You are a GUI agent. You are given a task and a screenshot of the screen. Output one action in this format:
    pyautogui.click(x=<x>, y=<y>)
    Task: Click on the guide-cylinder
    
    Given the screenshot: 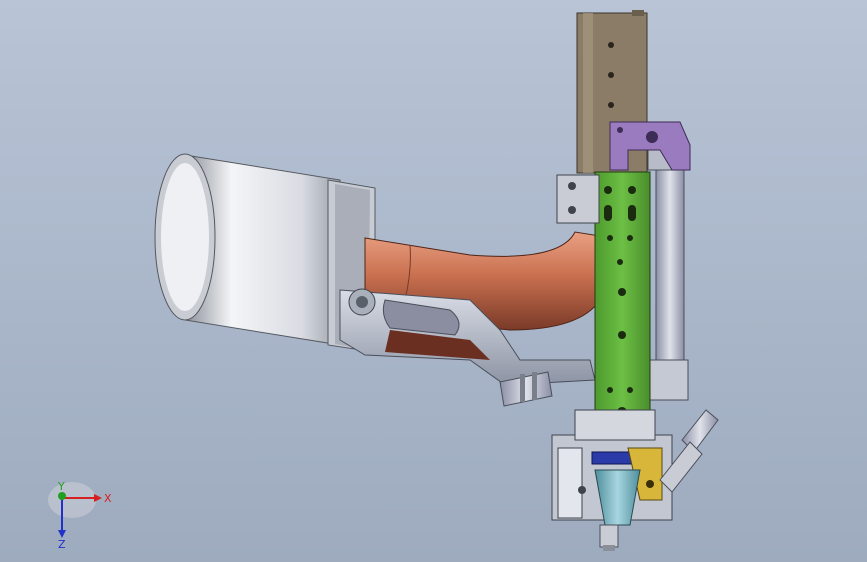 What is the action you would take?
    pyautogui.click(x=668, y=275)
    